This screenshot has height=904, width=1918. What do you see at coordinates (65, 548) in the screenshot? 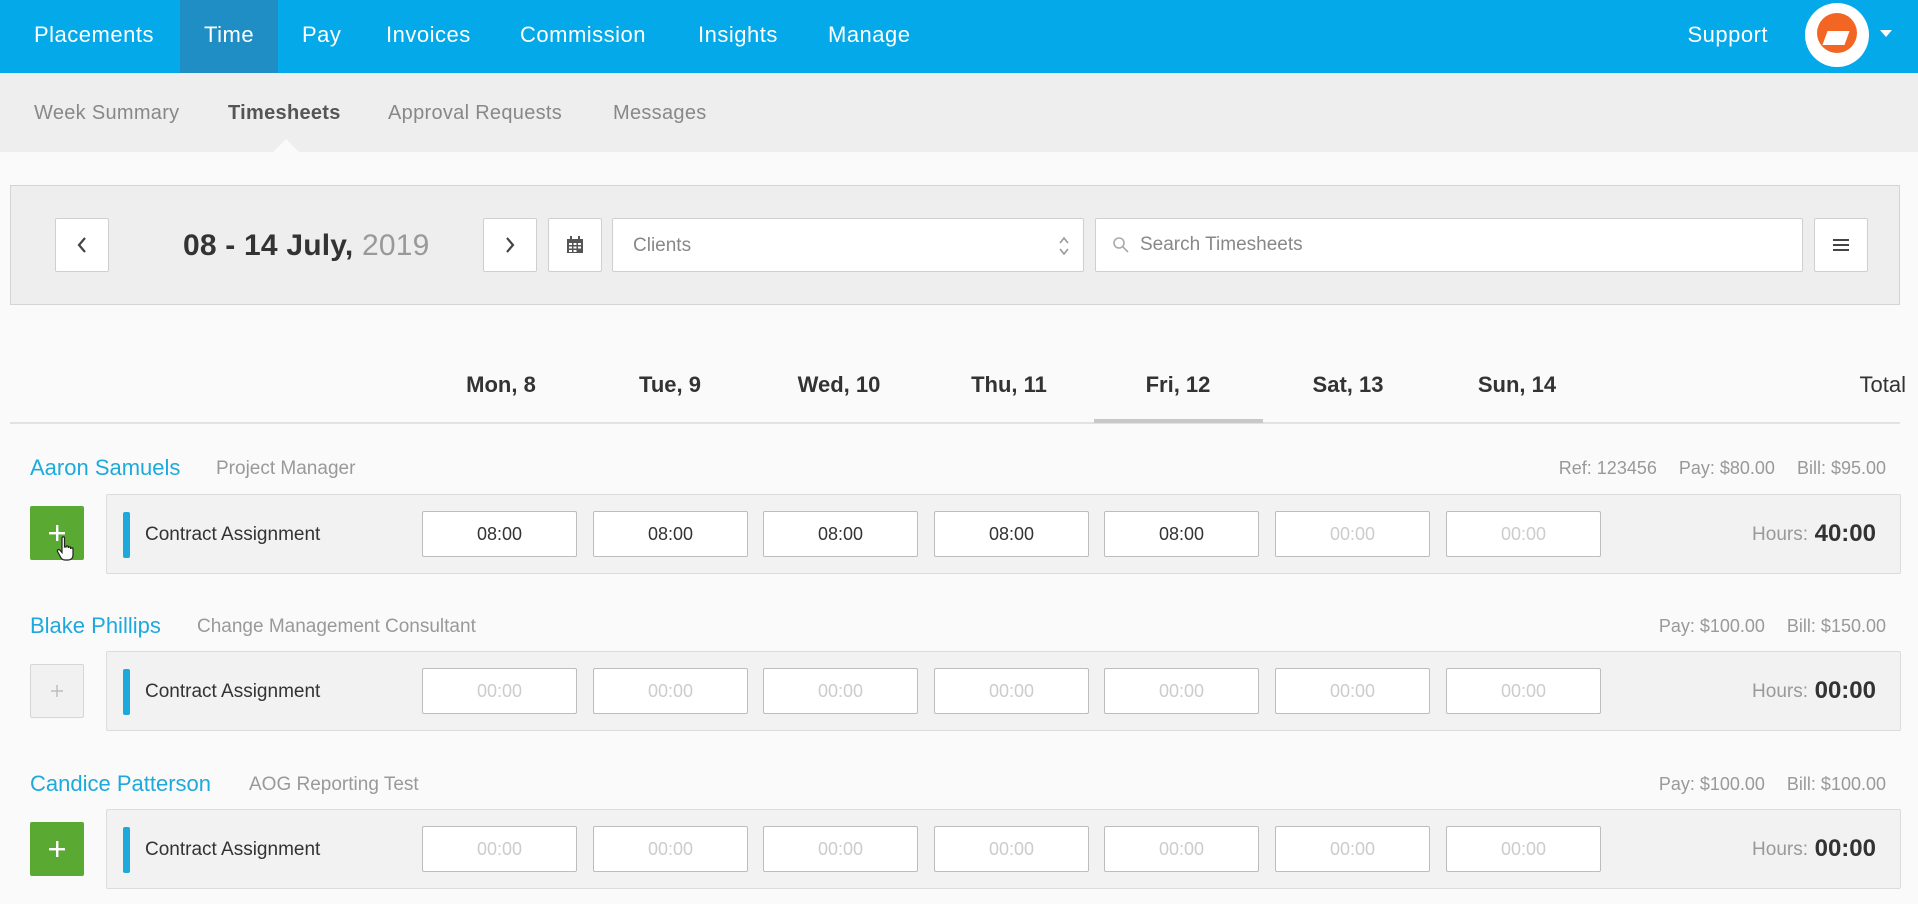
I see `hand-cursor-icon` at bounding box center [65, 548].